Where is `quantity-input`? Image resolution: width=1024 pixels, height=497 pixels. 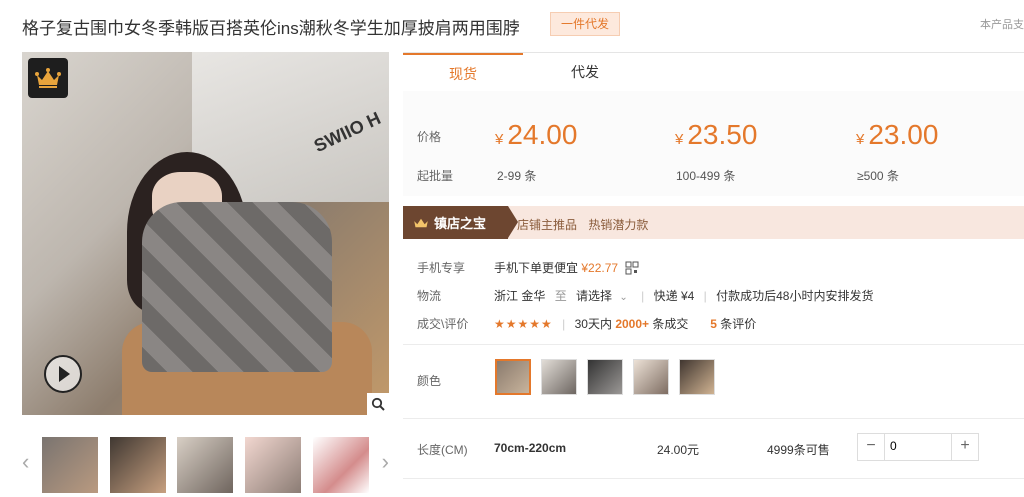
quantity-input is located at coordinates (920, 446).